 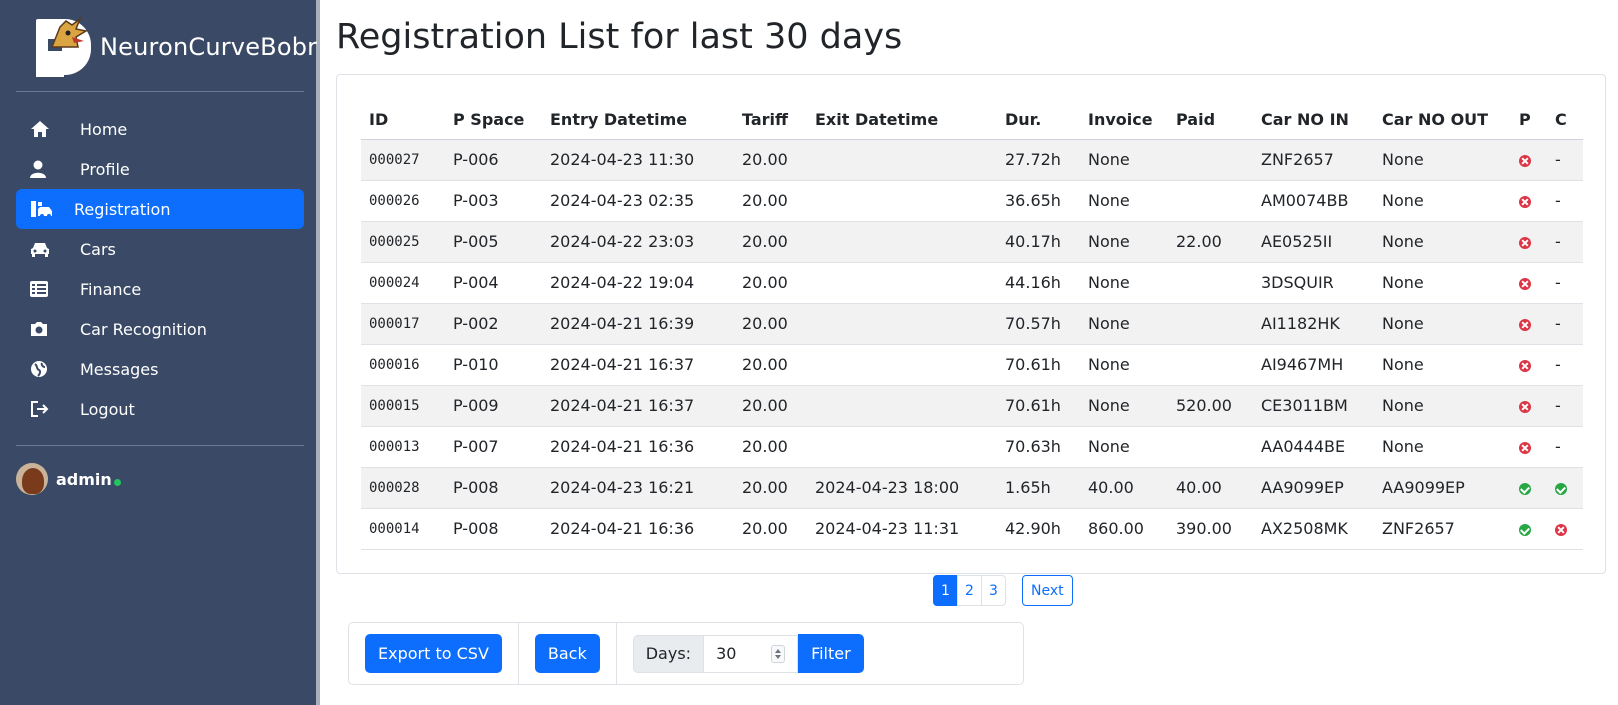 I want to click on back-button: Back, so click(x=567, y=653).